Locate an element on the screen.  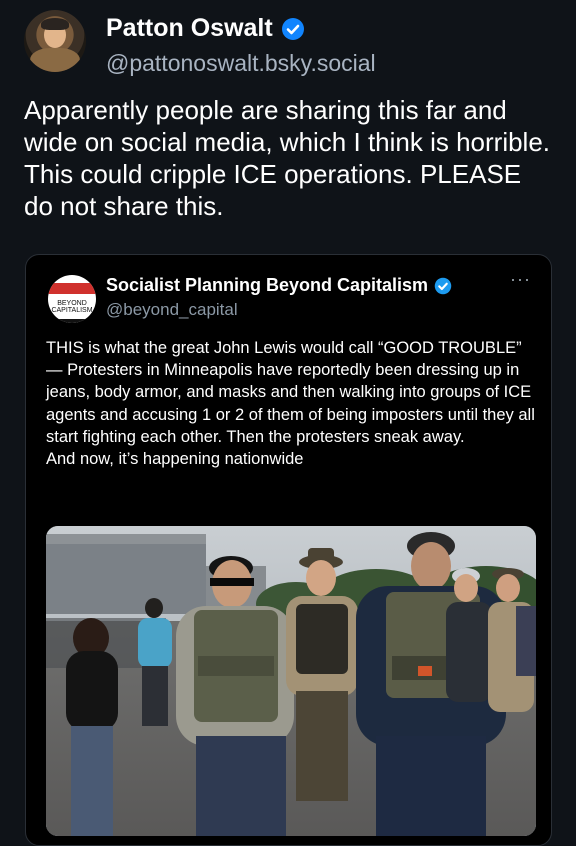
embed-text-paragraph: And now, it’s happening nationwide is located at coordinates (175, 459).